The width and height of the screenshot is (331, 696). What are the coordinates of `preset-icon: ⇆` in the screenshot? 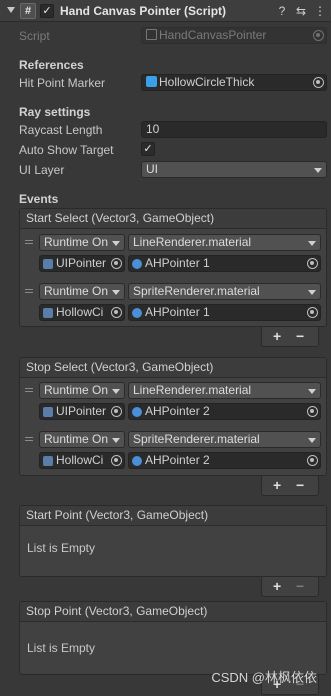 It's located at (301, 11).